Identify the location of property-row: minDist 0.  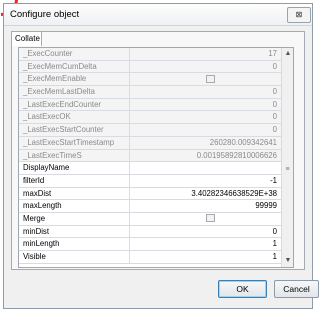
(156, 232).